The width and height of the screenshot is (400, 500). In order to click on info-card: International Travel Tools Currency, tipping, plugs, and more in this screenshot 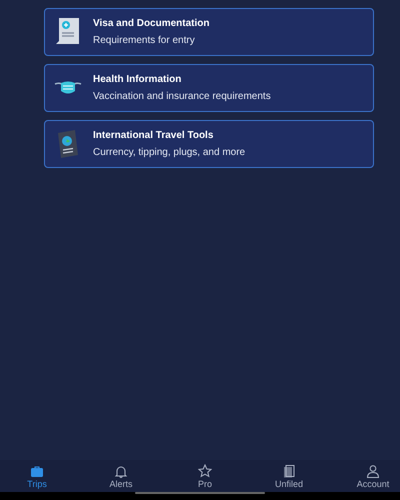, I will do `click(209, 144)`.